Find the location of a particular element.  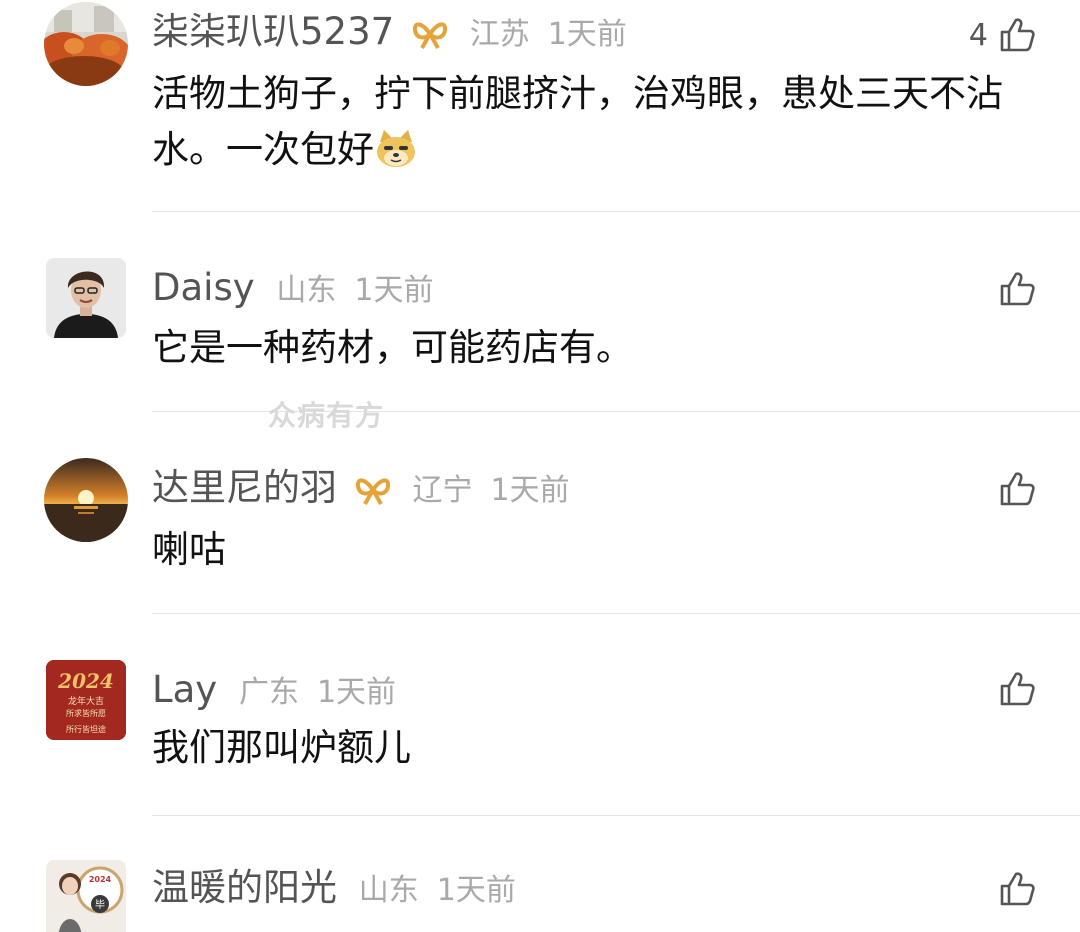

comment-author: 柒柒玐玐5237 江苏 1天前 is located at coordinates (389, 33).